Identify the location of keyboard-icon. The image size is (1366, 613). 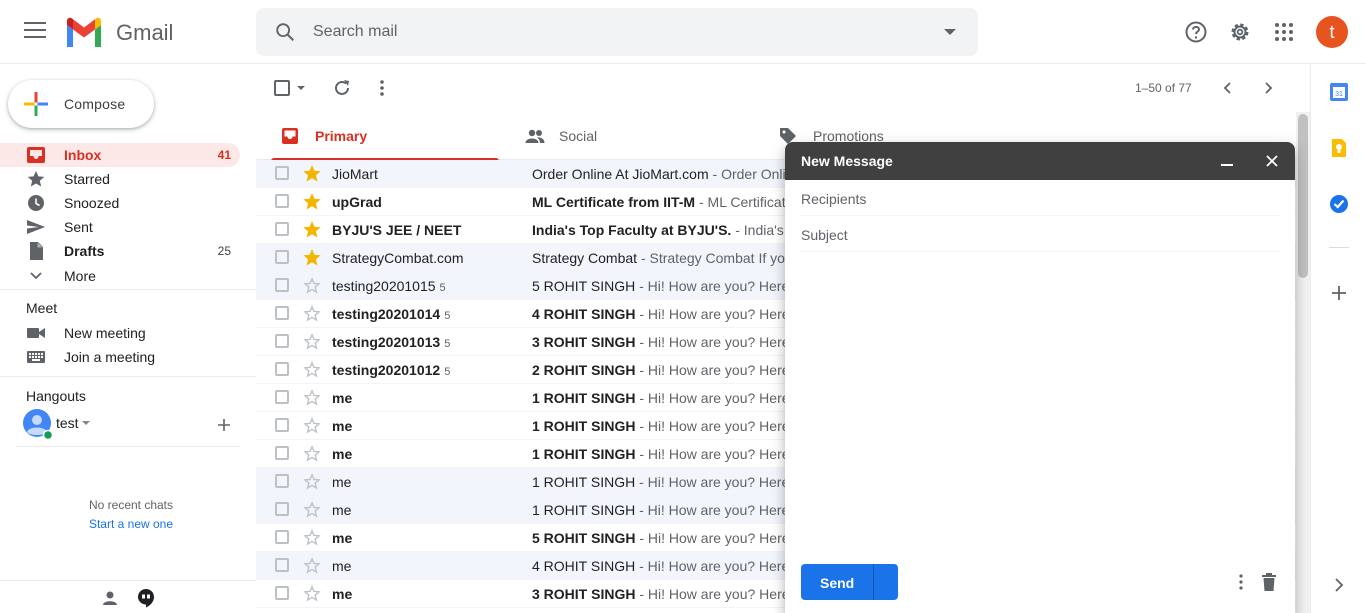
(36, 357).